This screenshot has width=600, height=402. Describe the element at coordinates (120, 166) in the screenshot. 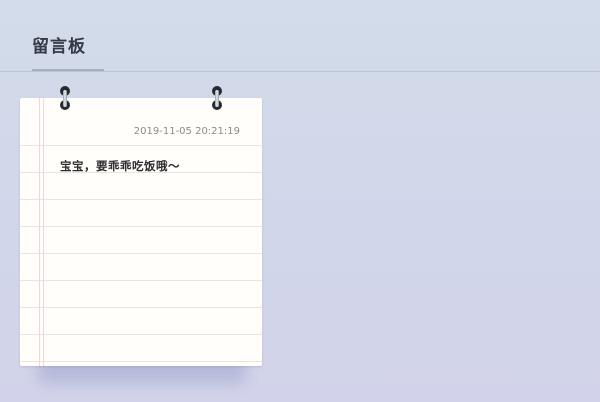

I see `note-message-text: 宝宝，要乖乖吃饭哦～` at that location.